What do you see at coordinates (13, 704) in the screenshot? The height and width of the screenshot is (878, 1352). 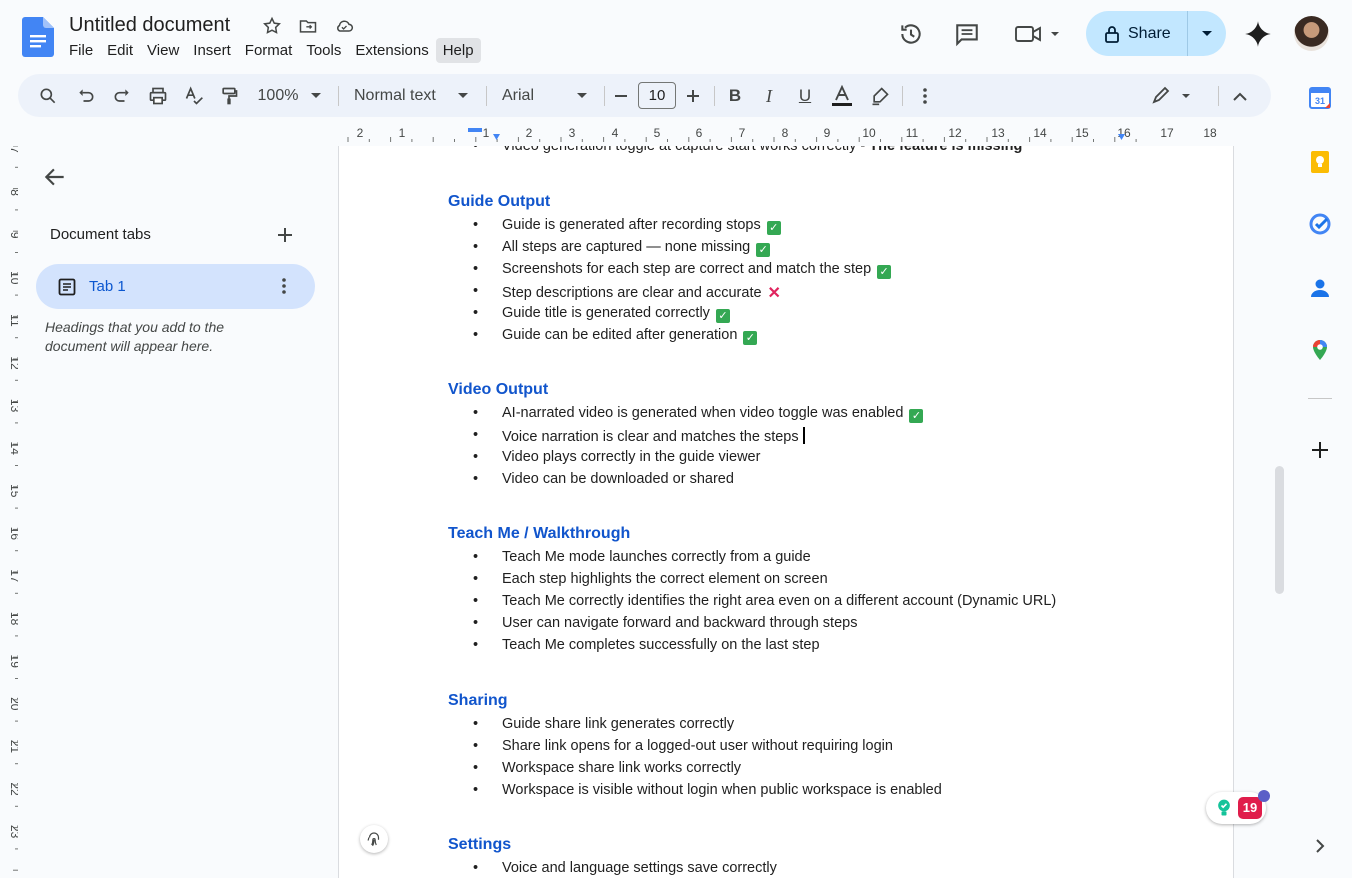 I see `ruler-number: 20` at bounding box center [13, 704].